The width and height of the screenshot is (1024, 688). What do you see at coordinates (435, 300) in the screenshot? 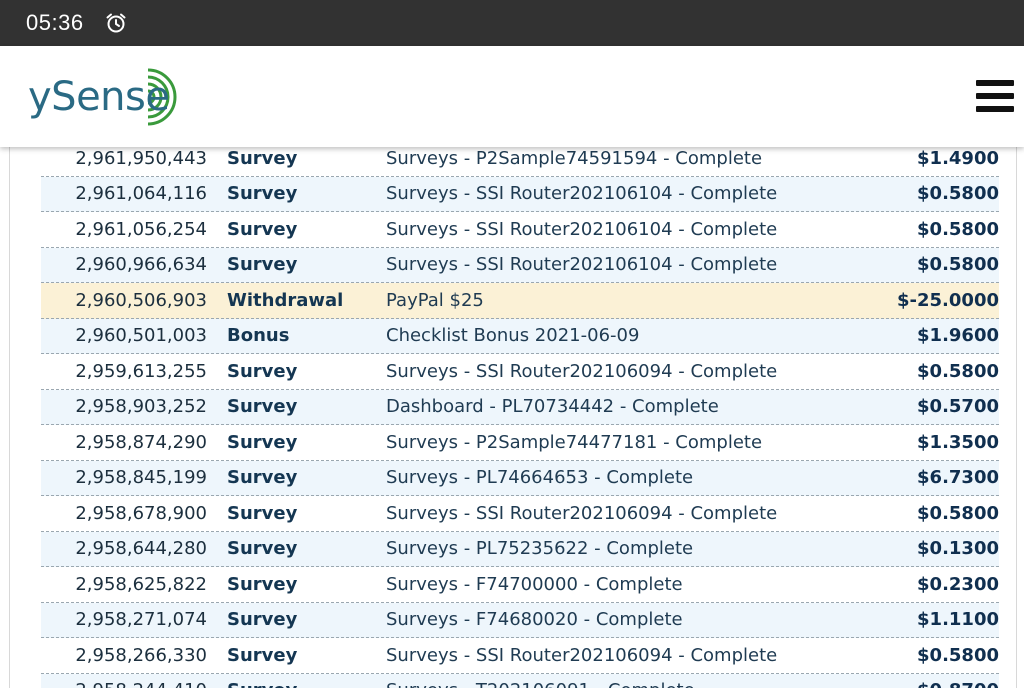
I see `transaction-description: PayPal $25` at bounding box center [435, 300].